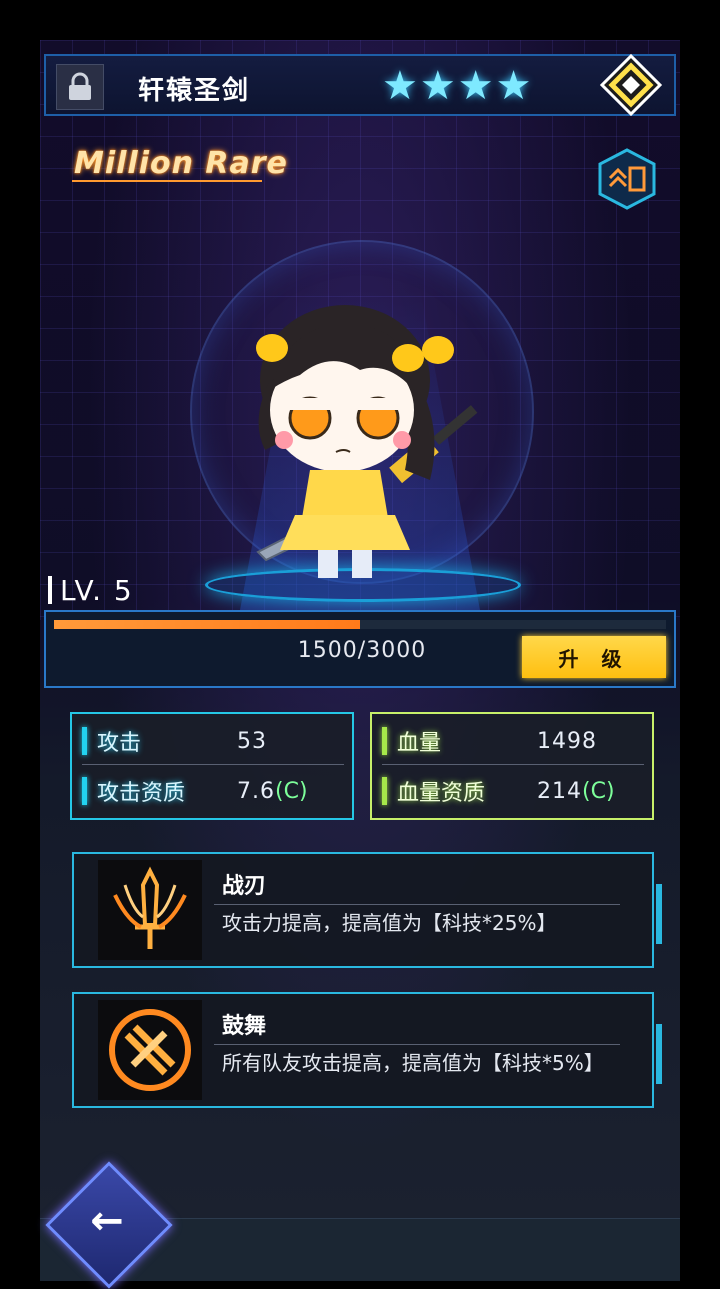 This screenshot has width=720, height=1289. Describe the element at coordinates (213, 741) in the screenshot. I see `attack-row: 攻击 53` at that location.